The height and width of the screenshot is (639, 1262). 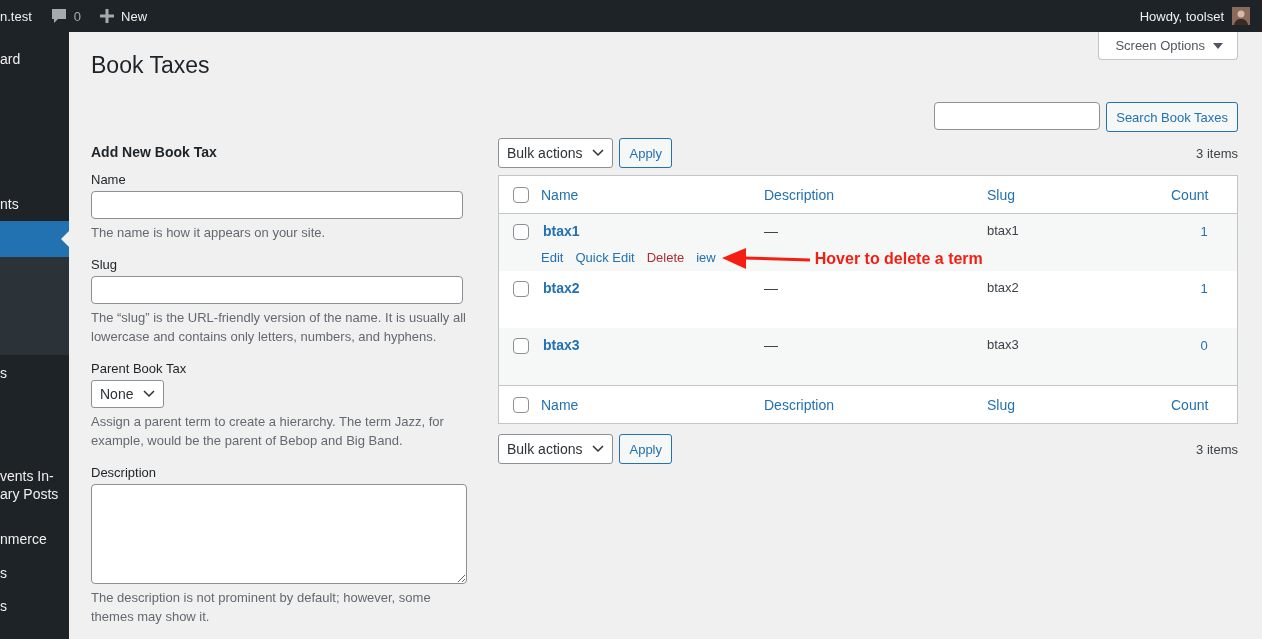 What do you see at coordinates (561, 288) in the screenshot?
I see `term-name-link: btax2` at bounding box center [561, 288].